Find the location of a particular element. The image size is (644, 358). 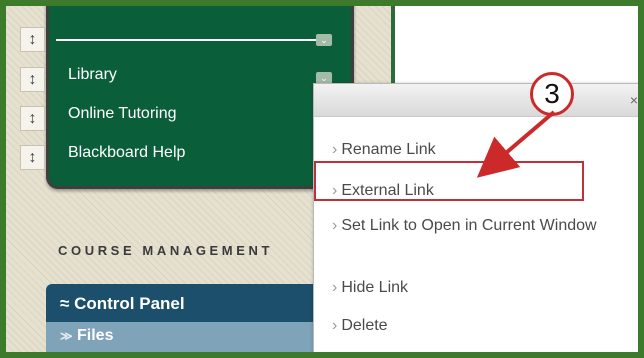

control-panel-header: ≈ Control Panel is located at coordinates (196, 303).